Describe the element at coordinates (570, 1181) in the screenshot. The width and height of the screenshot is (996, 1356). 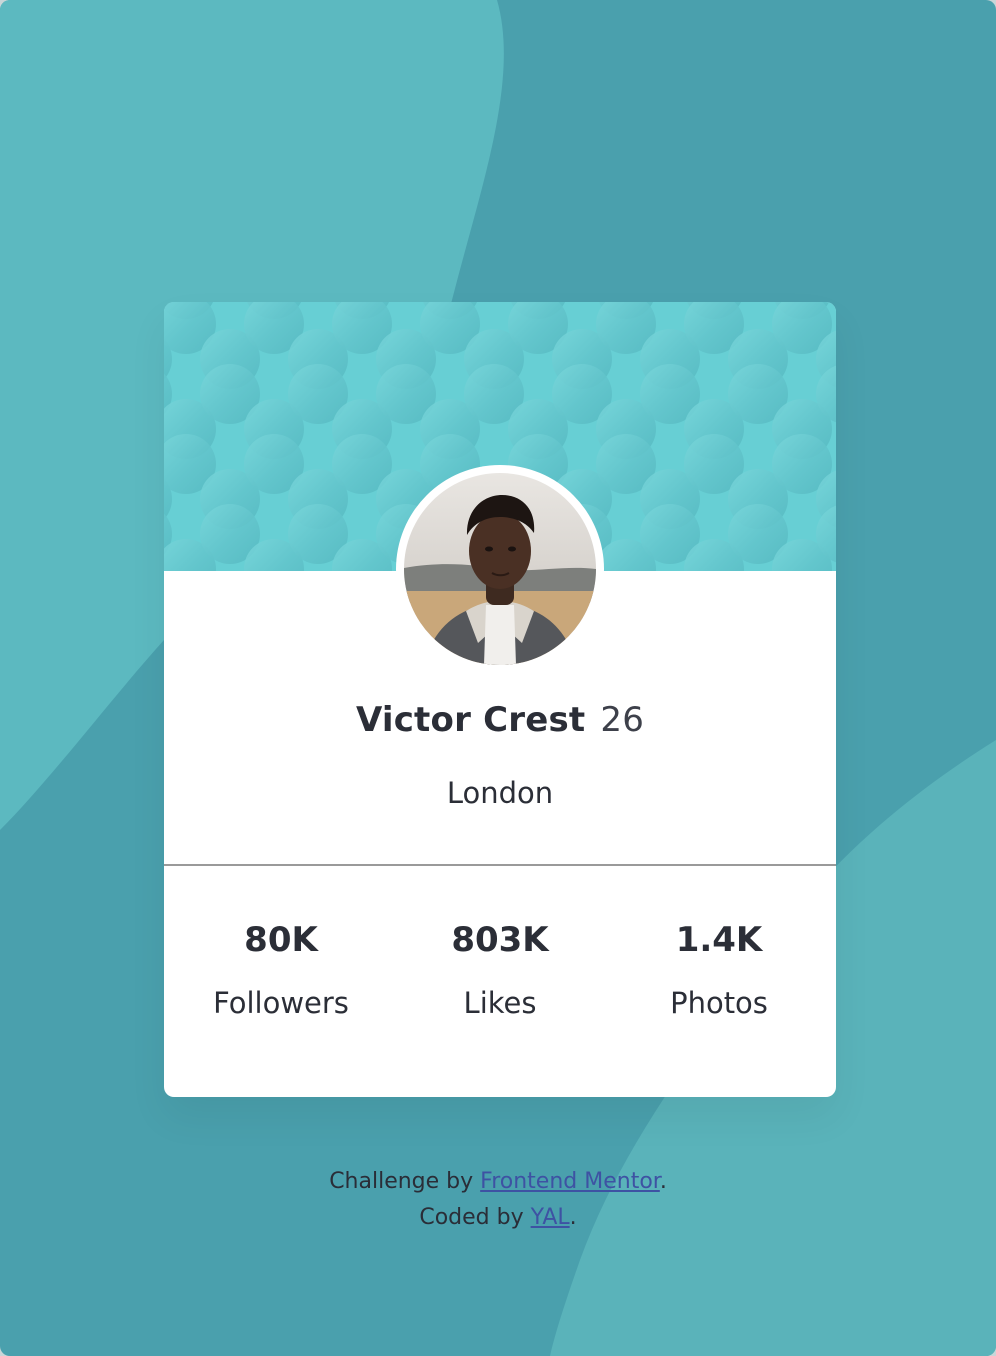
I see `frontend-mentor-link: Frontend Mentor` at that location.